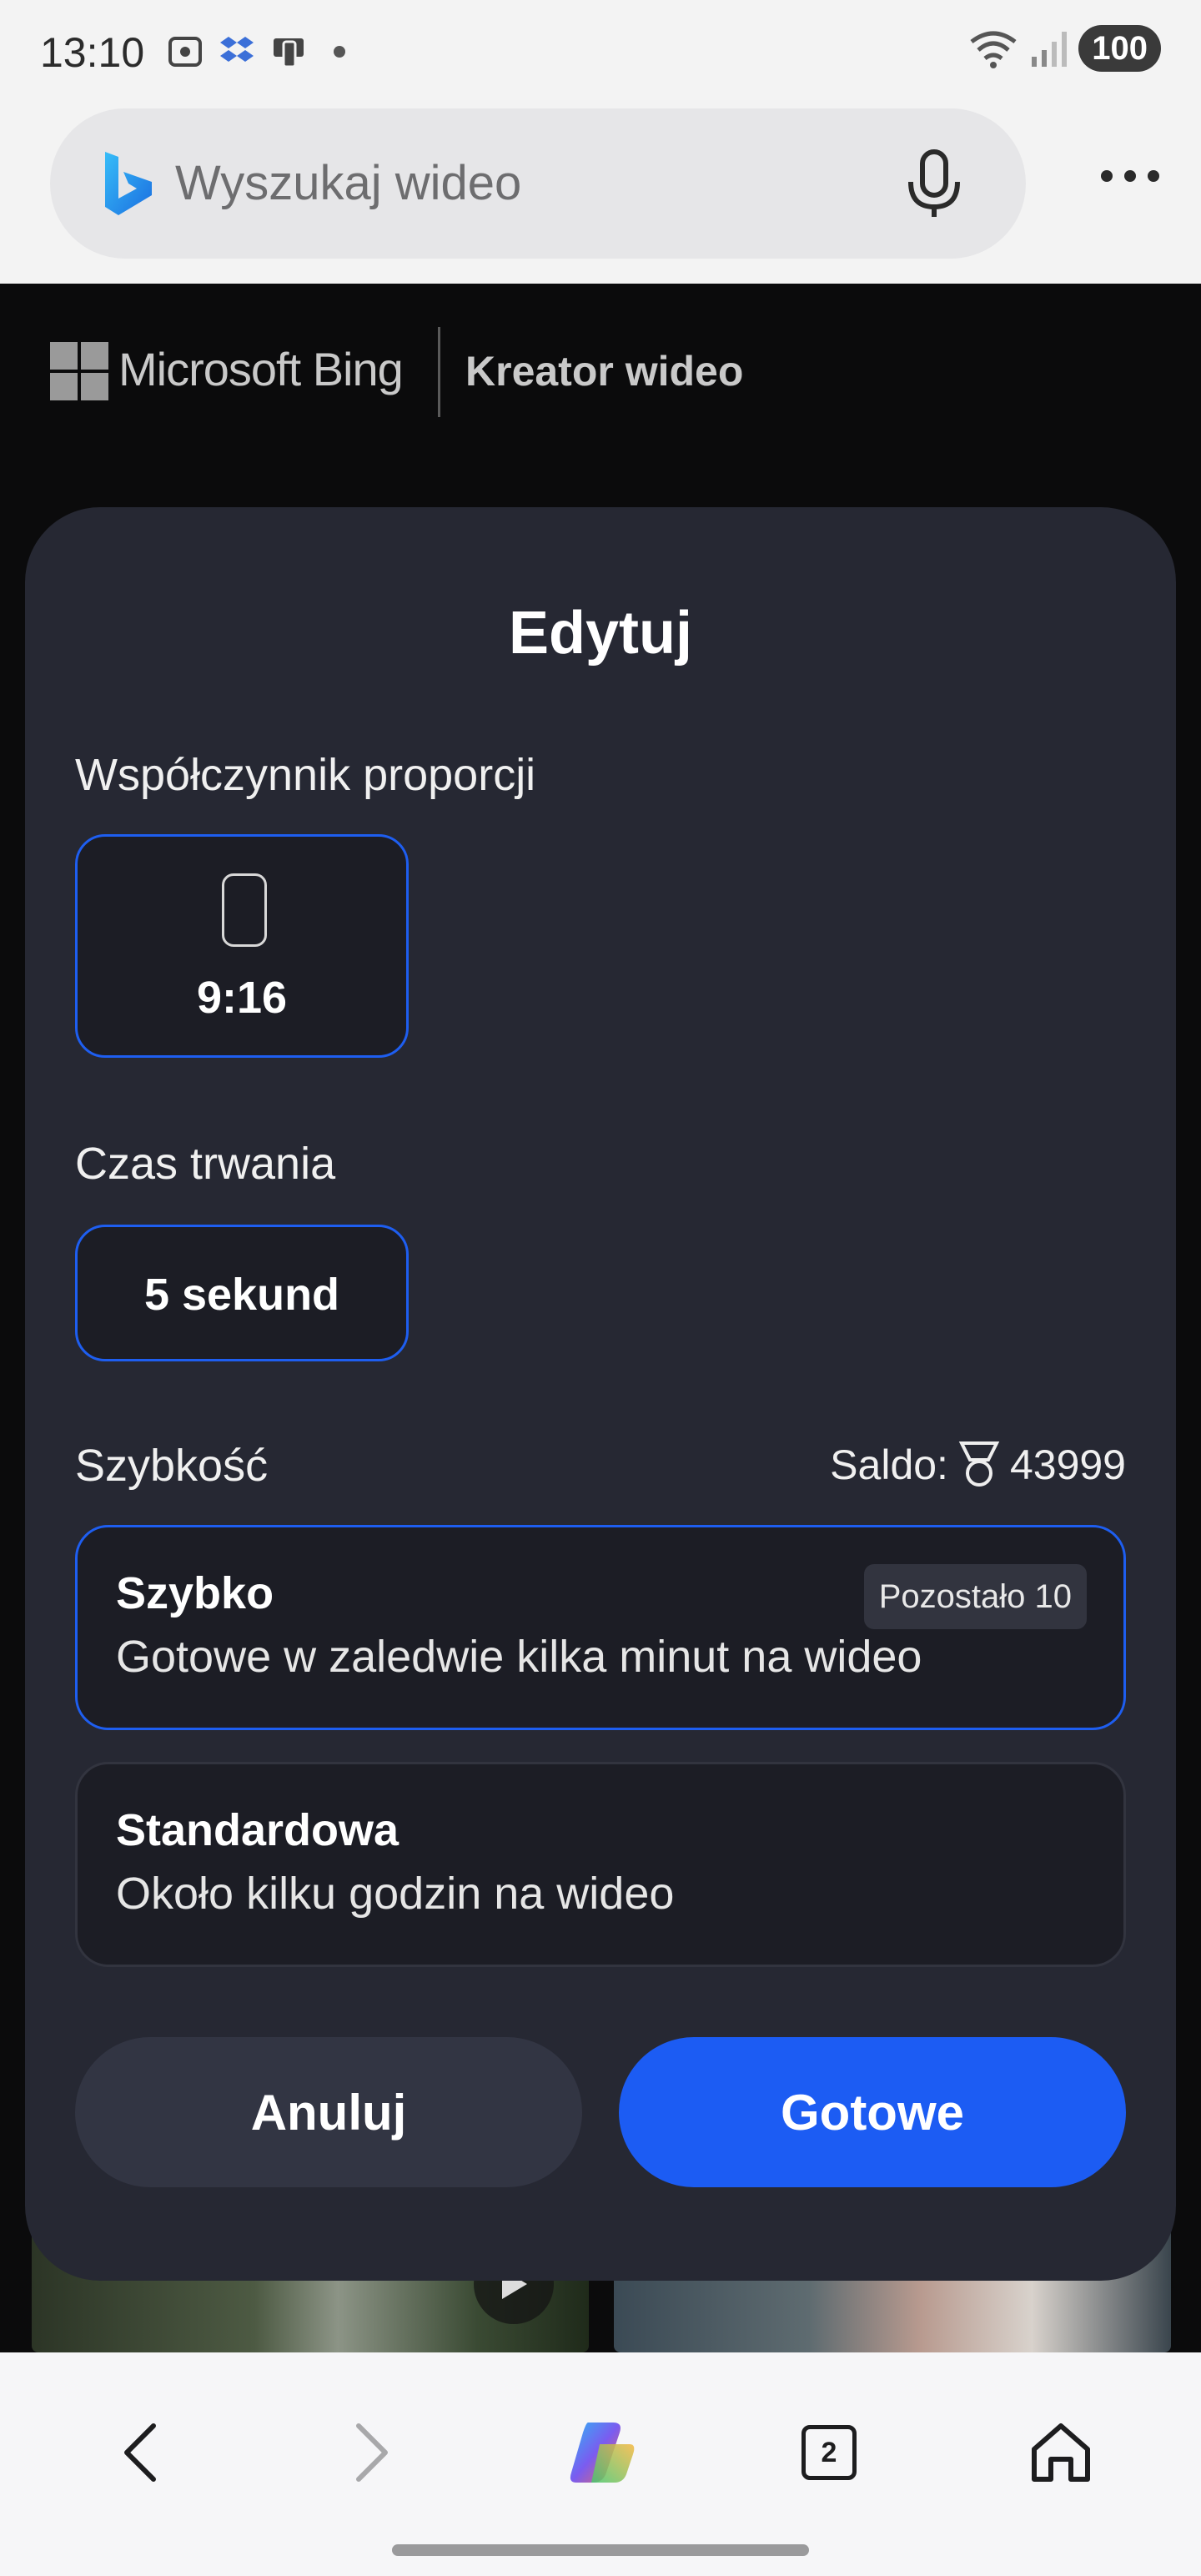 Image resolution: width=1201 pixels, height=2576 pixels. What do you see at coordinates (195, 1593) in the screenshot?
I see `speed-option-name: Szybko` at bounding box center [195, 1593].